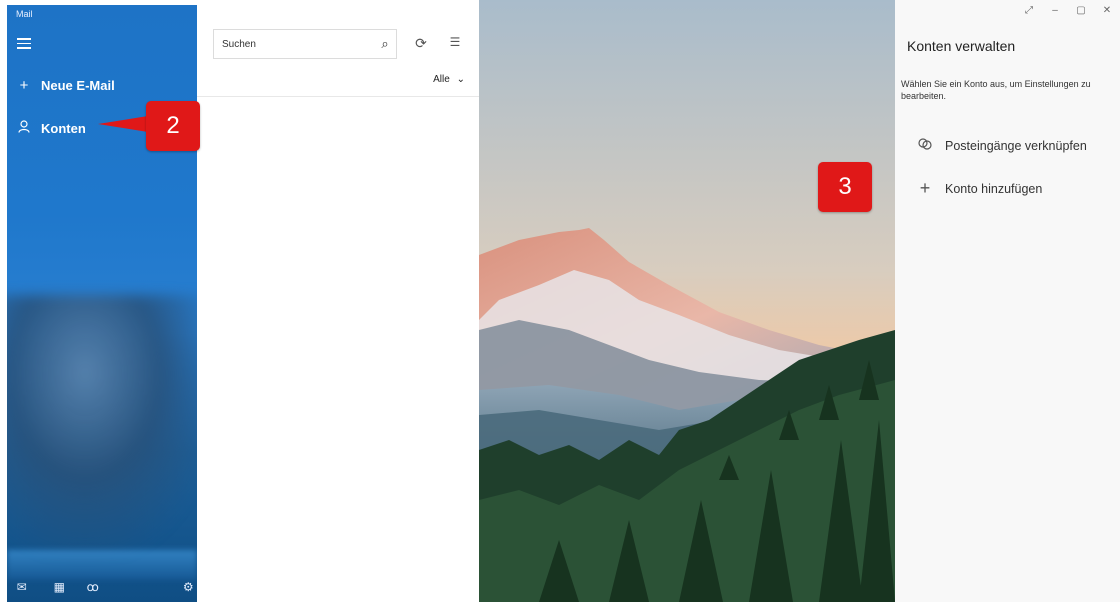  Describe the element at coordinates (173, 126) in the screenshot. I see `callout-2: 2` at that location.